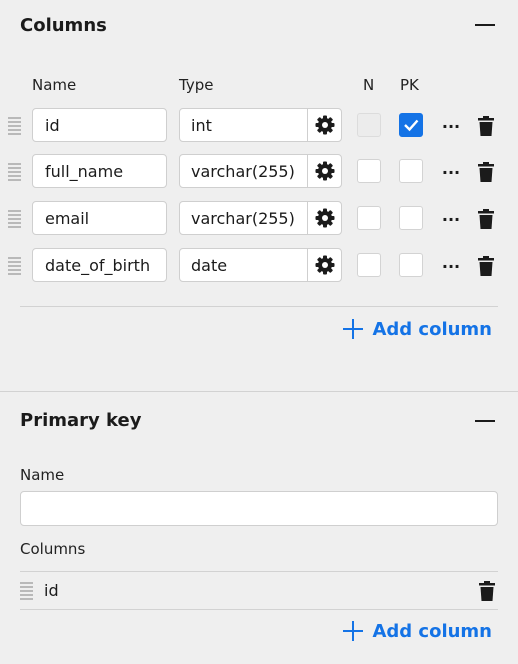 The height and width of the screenshot is (664, 518). I want to click on checkmark-icon, so click(411, 125).